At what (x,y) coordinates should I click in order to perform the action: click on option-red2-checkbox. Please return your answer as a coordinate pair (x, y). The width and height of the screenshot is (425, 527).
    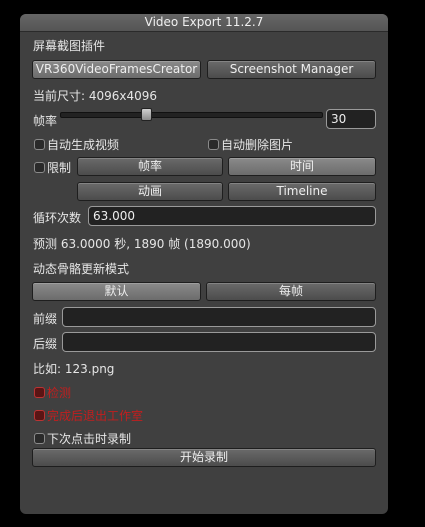
    Looking at the image, I should click on (39, 415).